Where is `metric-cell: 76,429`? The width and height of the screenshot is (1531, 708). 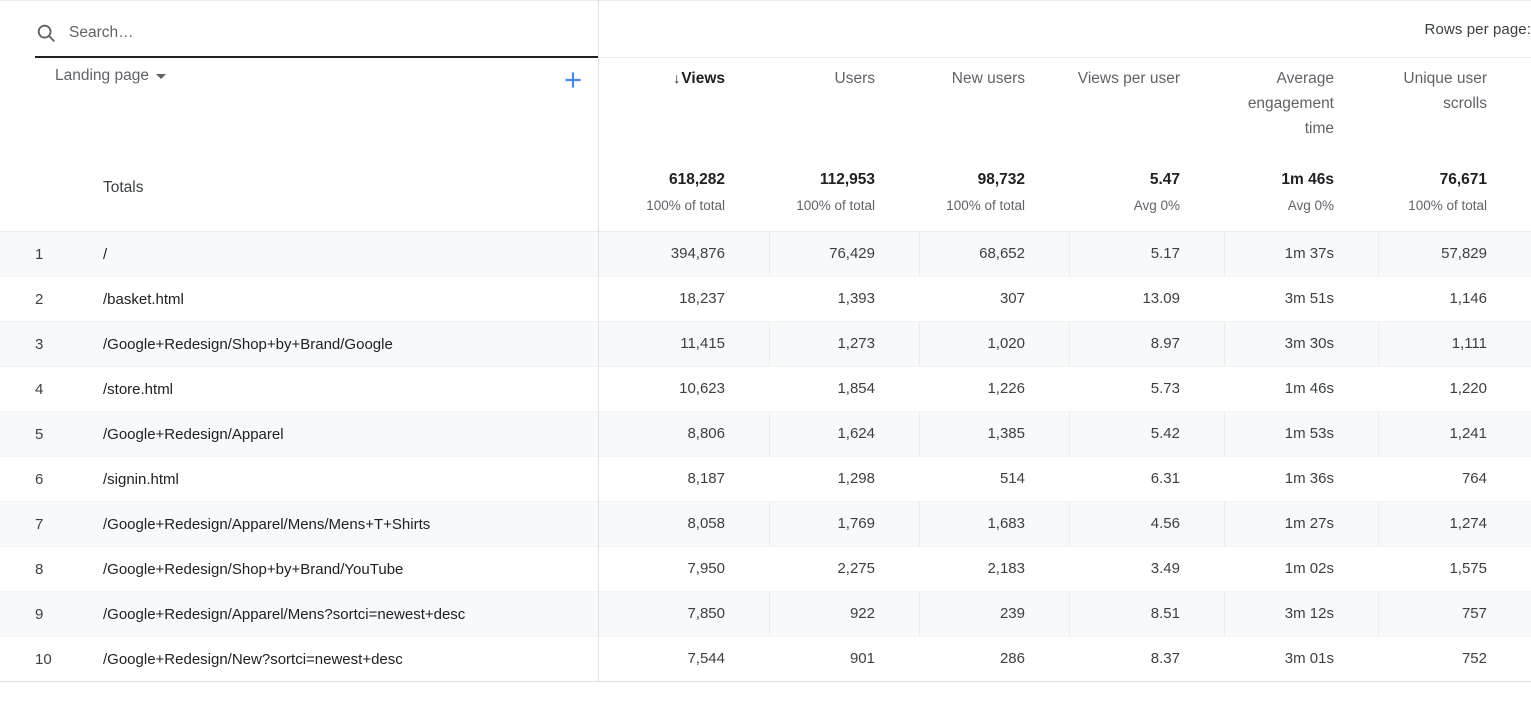
metric-cell: 76,429 is located at coordinates (844, 254).